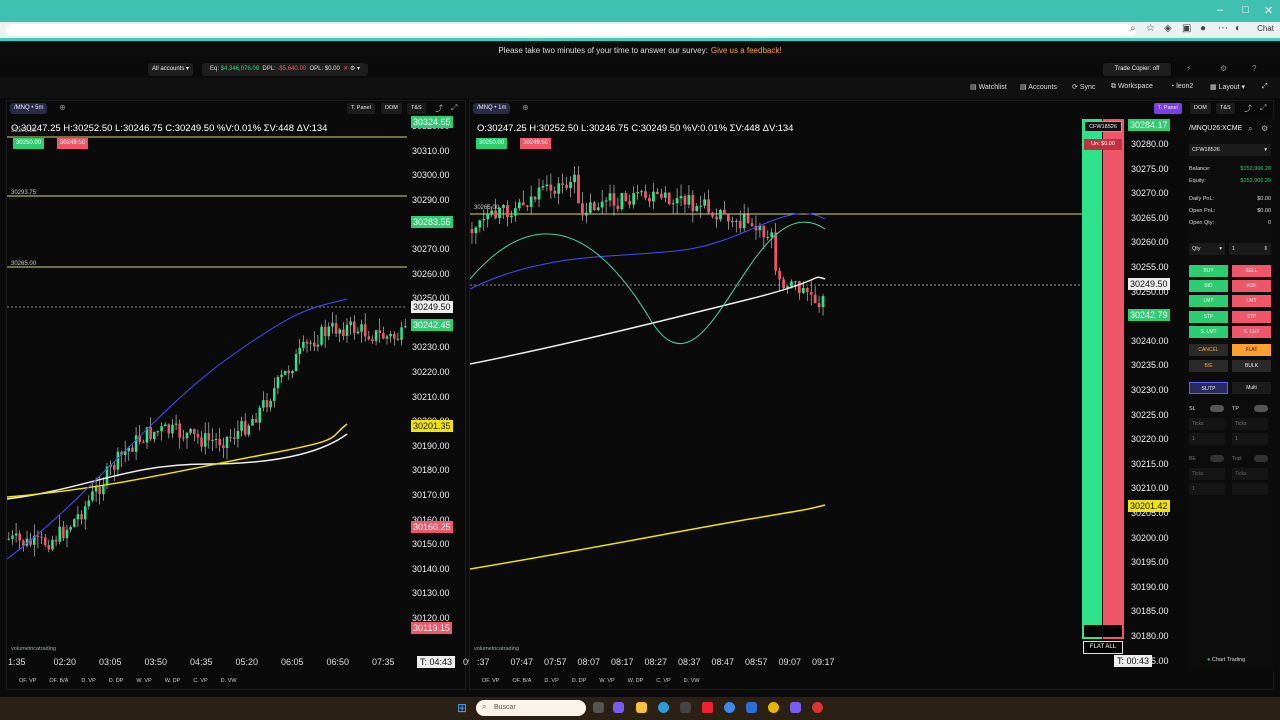  What do you see at coordinates (62, 107) in the screenshot?
I see `add-indicator-icon: ⊕` at bounding box center [62, 107].